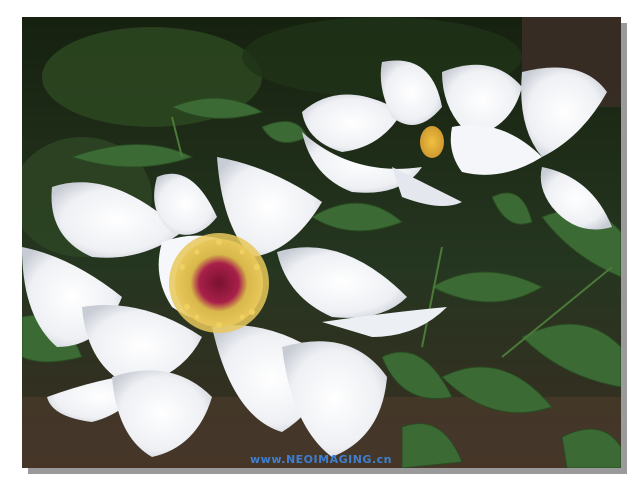 The image size is (642, 480). What do you see at coordinates (321, 459) in the screenshot?
I see `watermark-text: www.NEOIMAGING.cn` at bounding box center [321, 459].